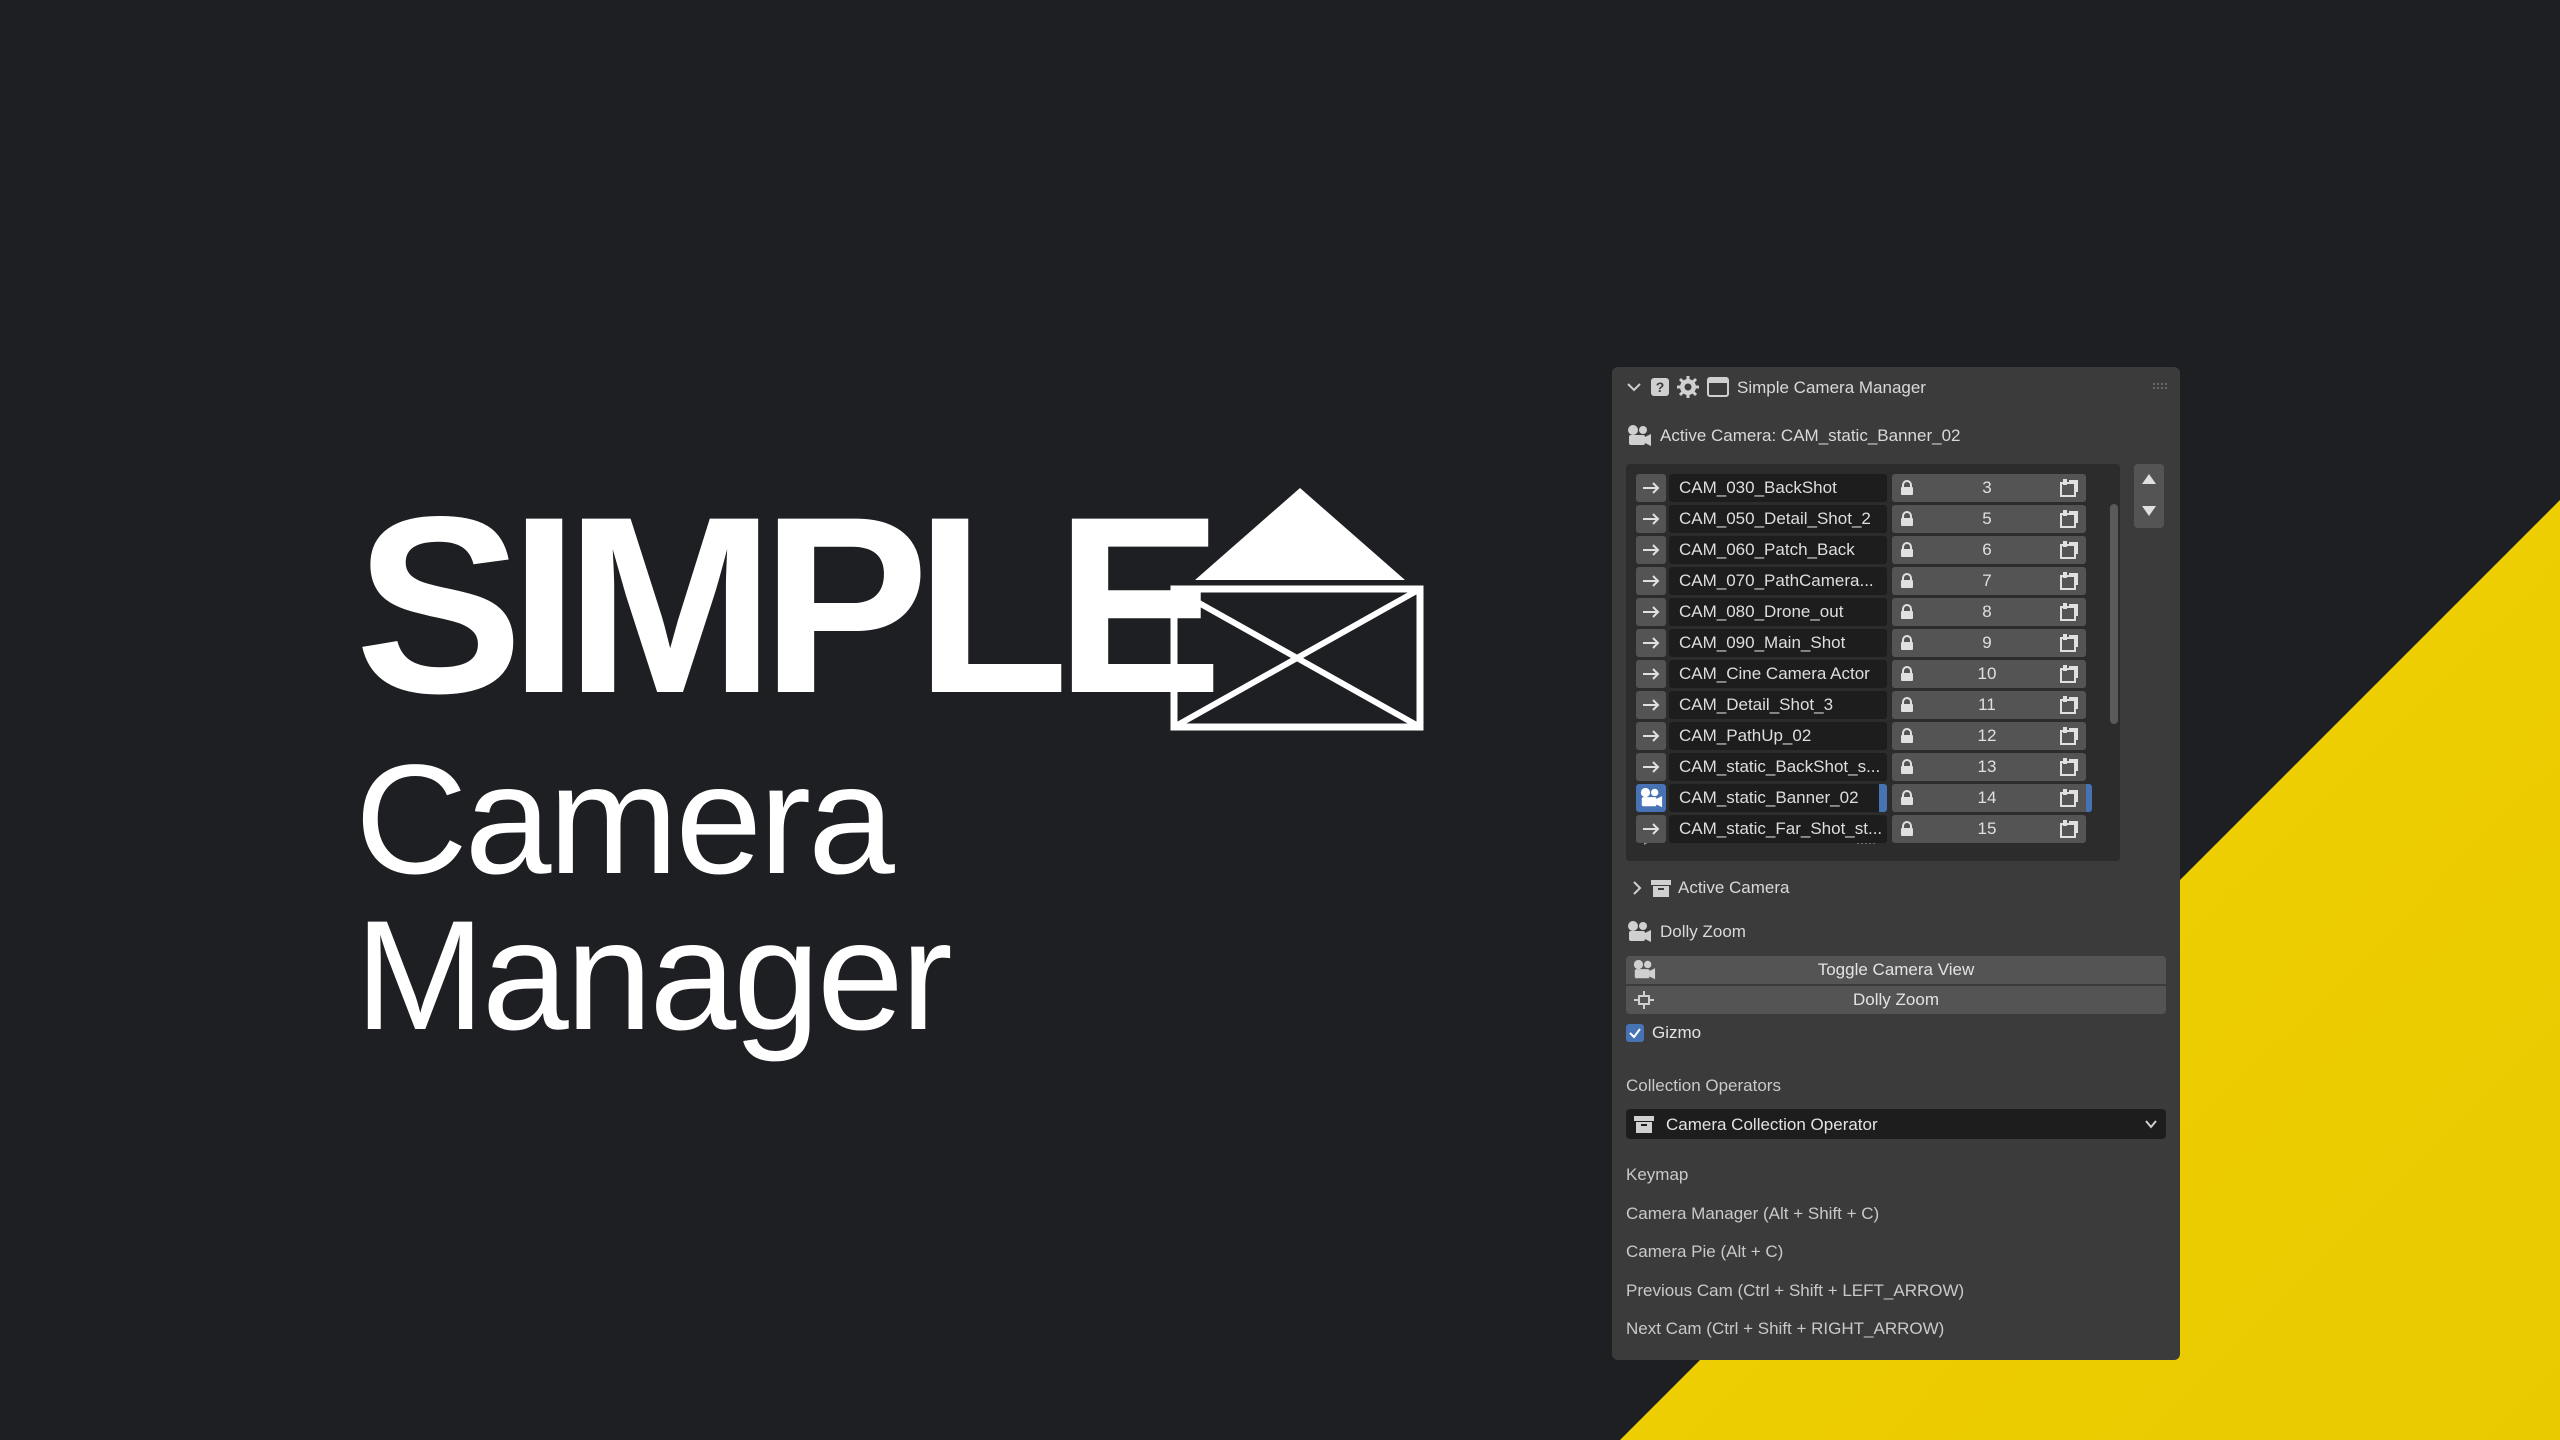 Image resolution: width=2560 pixels, height=1440 pixels. Describe the element at coordinates (1778, 519) in the screenshot. I see `camera-name-field: CAM_050_Detail_Shot_2` at that location.